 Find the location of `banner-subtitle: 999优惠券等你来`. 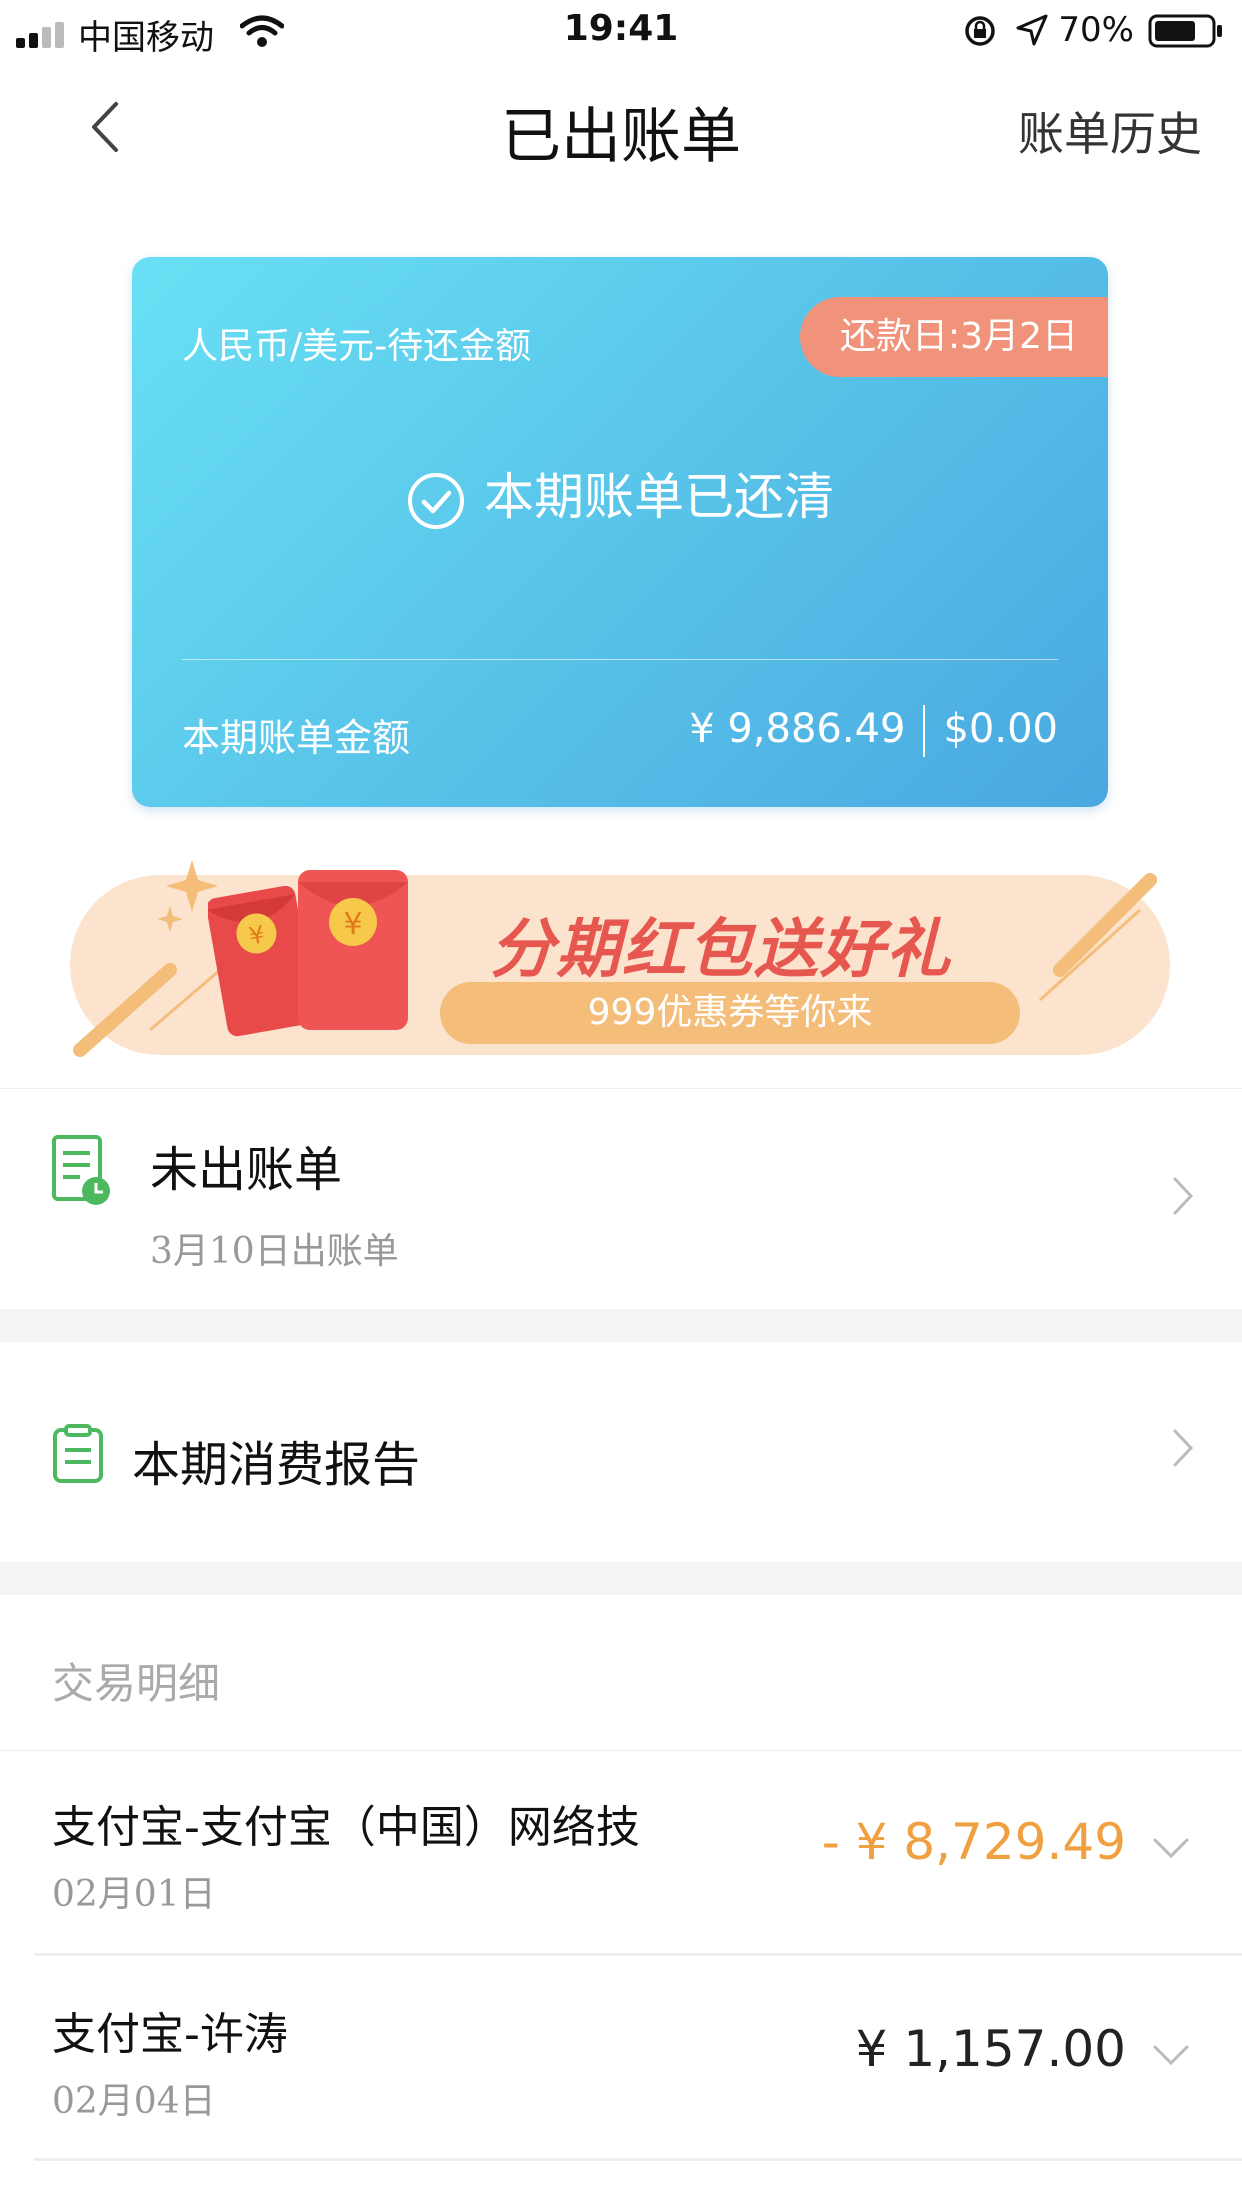

banner-subtitle: 999优惠券等你来 is located at coordinates (730, 1013).